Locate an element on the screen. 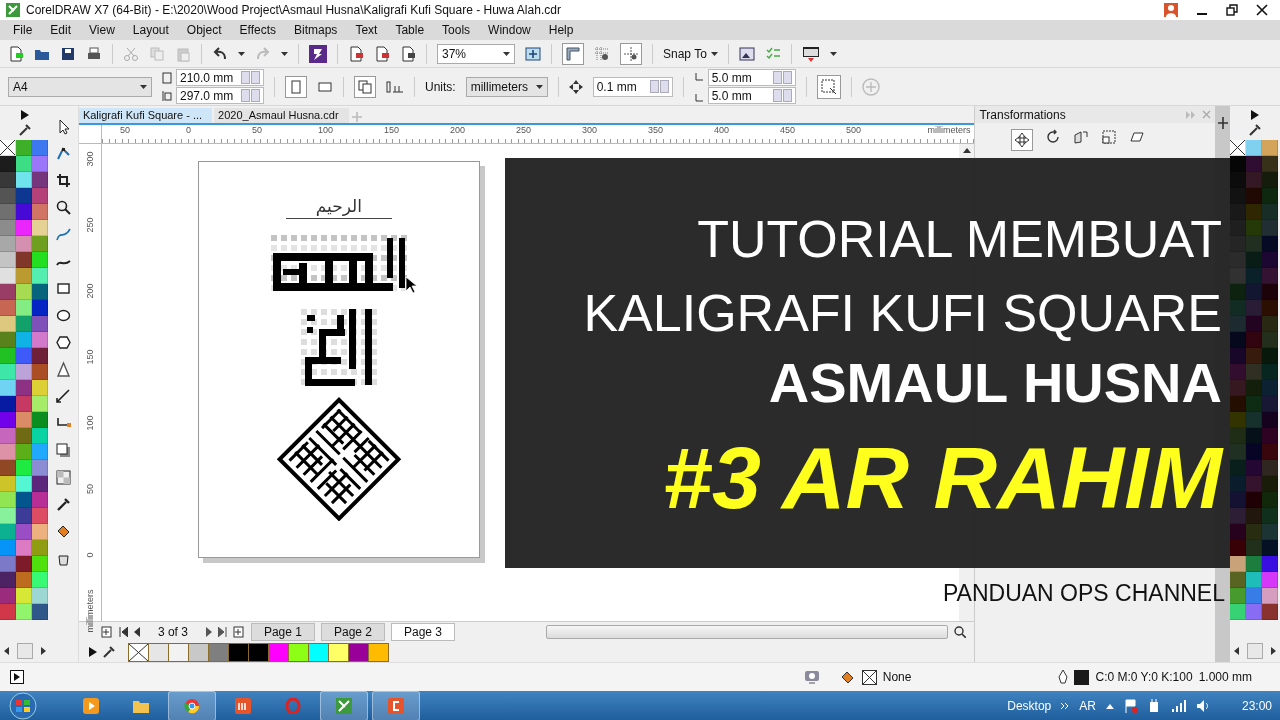 Image resolution: width=1280 pixels, height=720 pixels. arabic-heading: الرحيم is located at coordinates (338, 207).